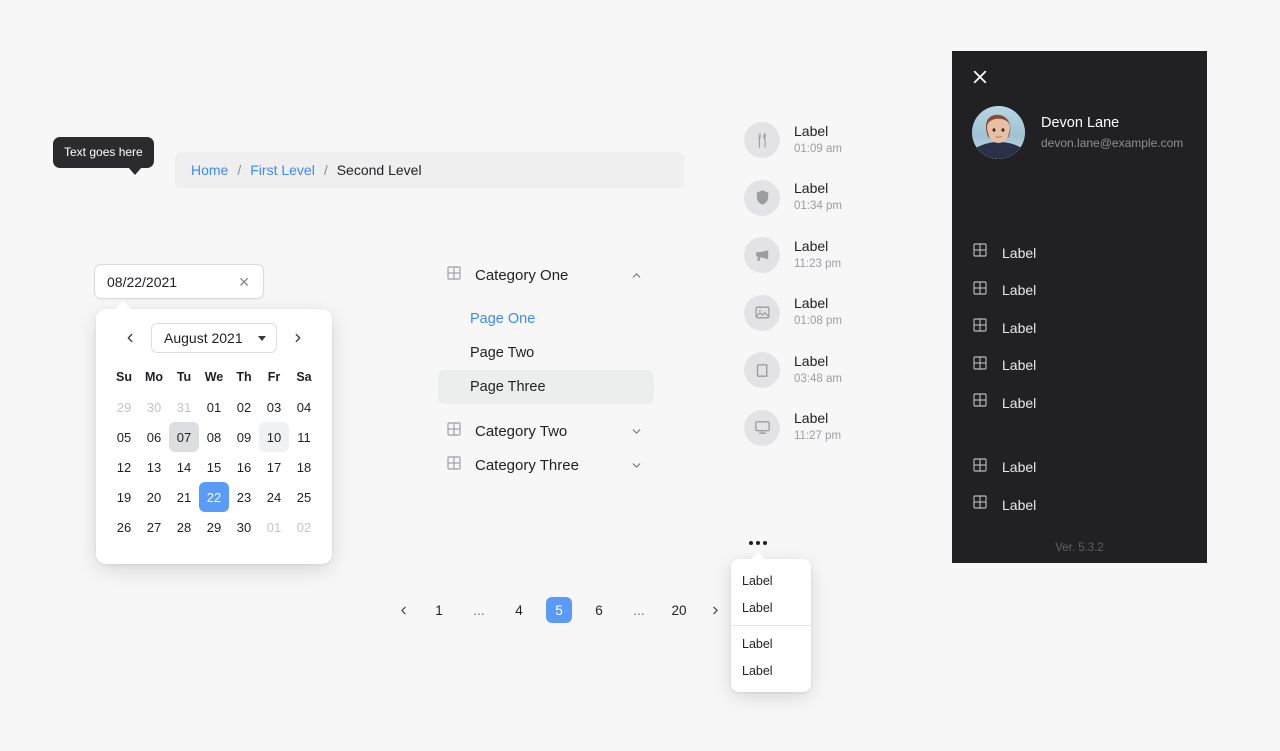 The image size is (1280, 751). I want to click on popover-tail, so click(123, 305).